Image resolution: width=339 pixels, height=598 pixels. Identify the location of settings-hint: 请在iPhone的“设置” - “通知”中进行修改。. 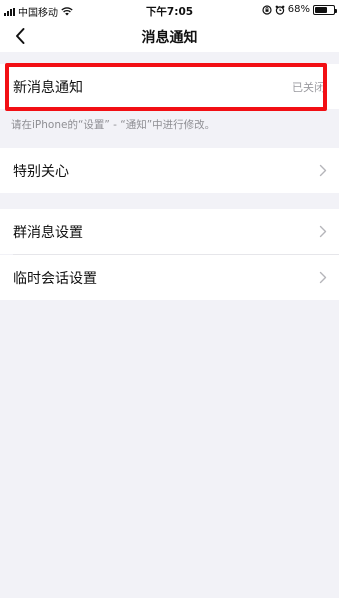
(113, 125).